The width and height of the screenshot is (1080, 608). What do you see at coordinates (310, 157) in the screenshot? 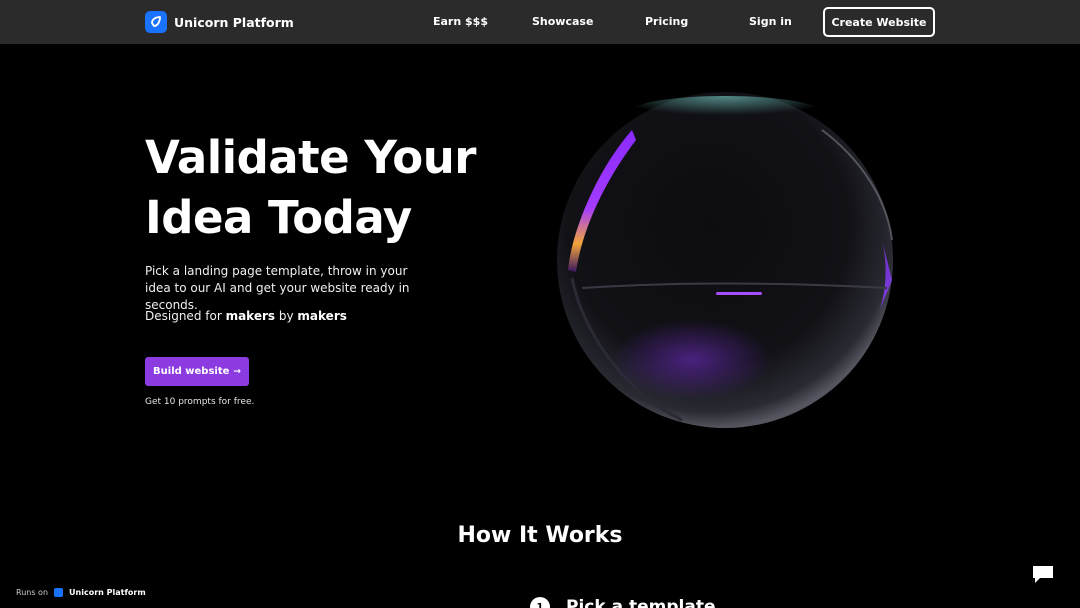
I see `hero-title-line-1: Validate Your` at bounding box center [310, 157].